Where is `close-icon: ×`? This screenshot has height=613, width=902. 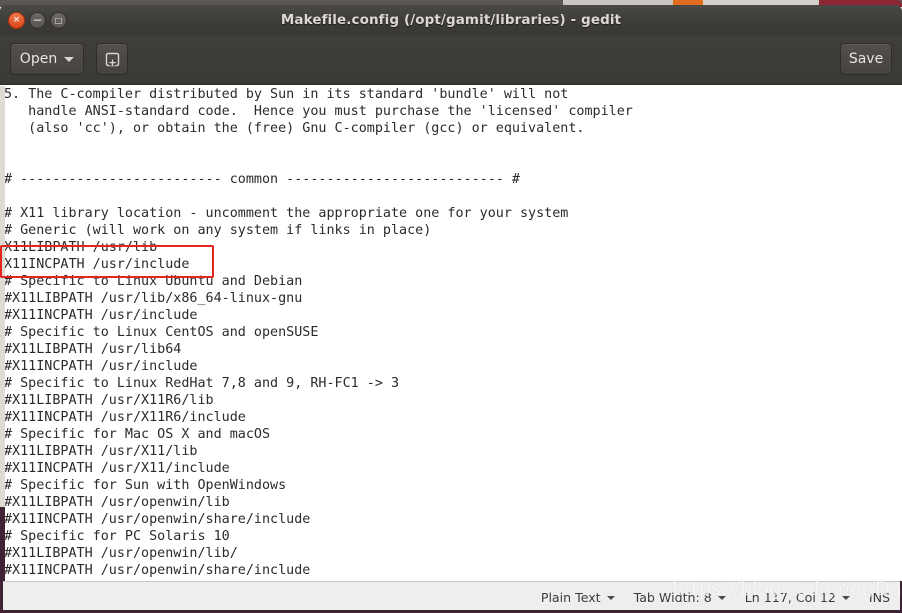
close-icon: × is located at coordinates (16, 20).